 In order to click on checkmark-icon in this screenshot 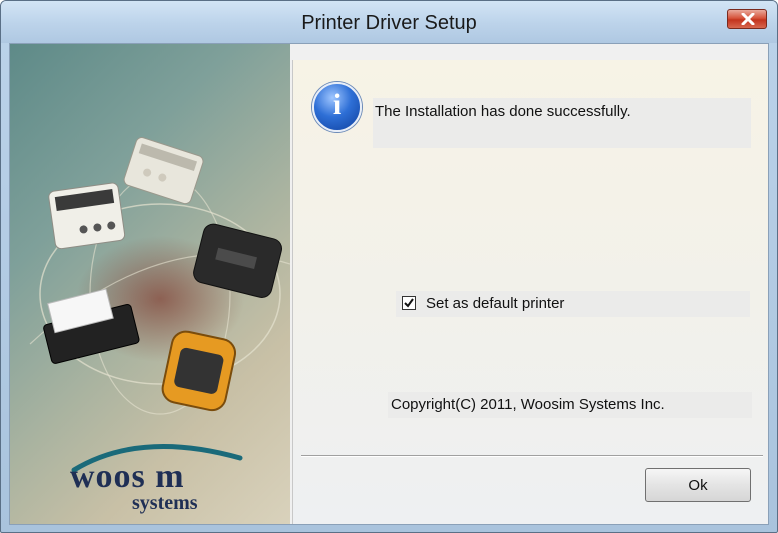, I will do `click(409, 303)`.